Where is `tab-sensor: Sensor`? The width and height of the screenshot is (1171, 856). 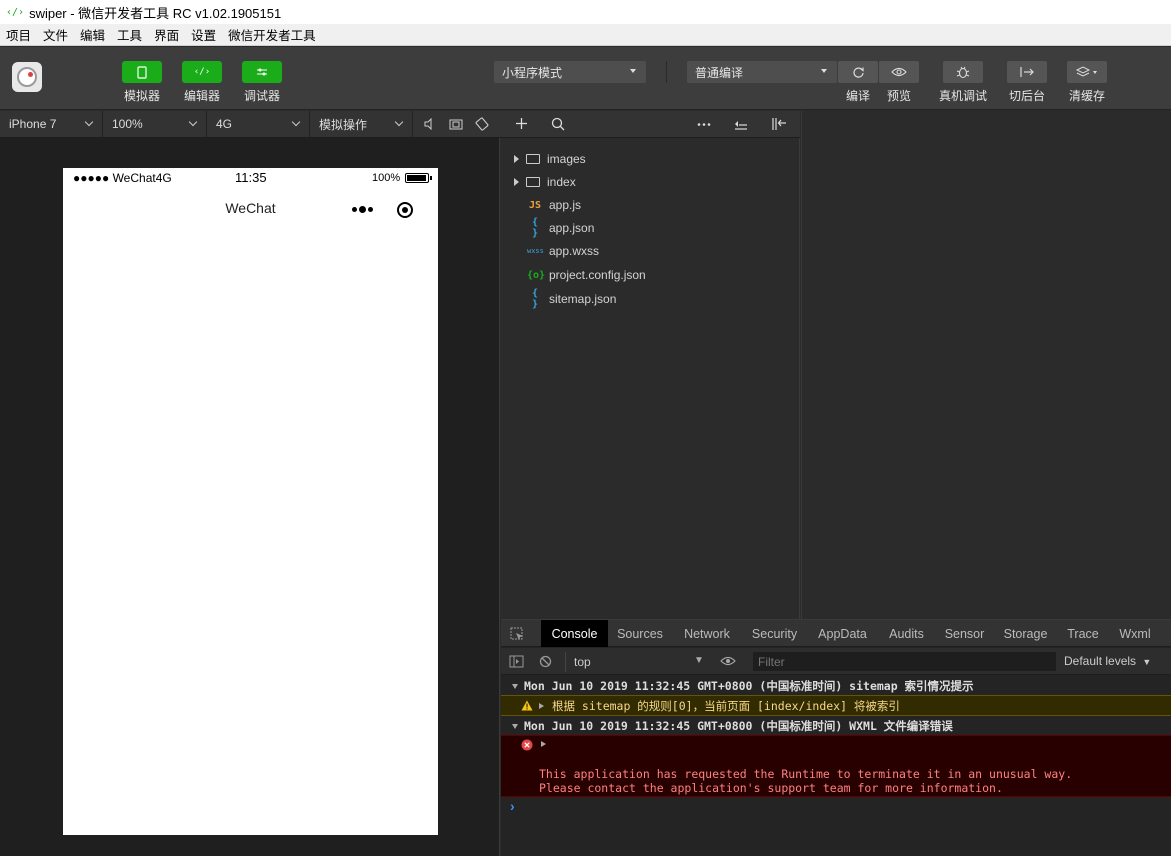 tab-sensor: Sensor is located at coordinates (964, 633).